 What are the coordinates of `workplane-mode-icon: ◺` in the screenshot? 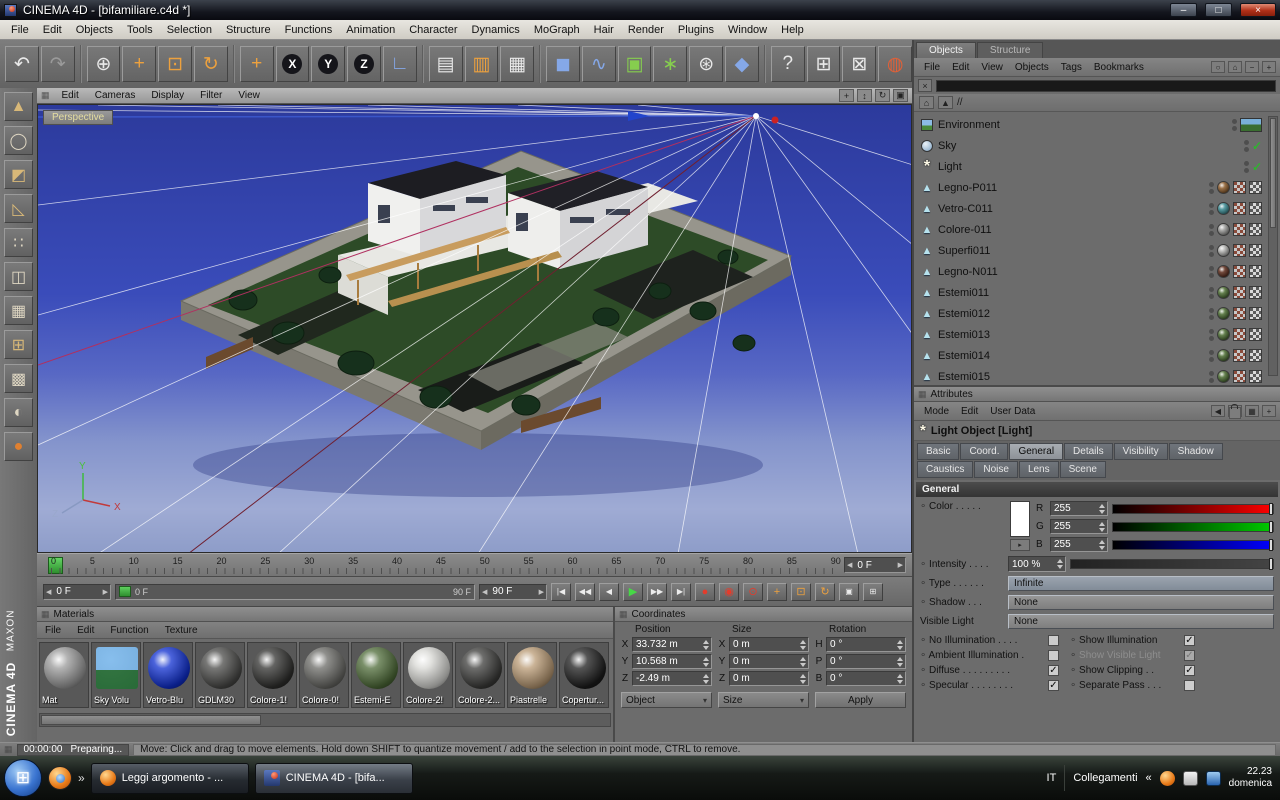 It's located at (18, 208).